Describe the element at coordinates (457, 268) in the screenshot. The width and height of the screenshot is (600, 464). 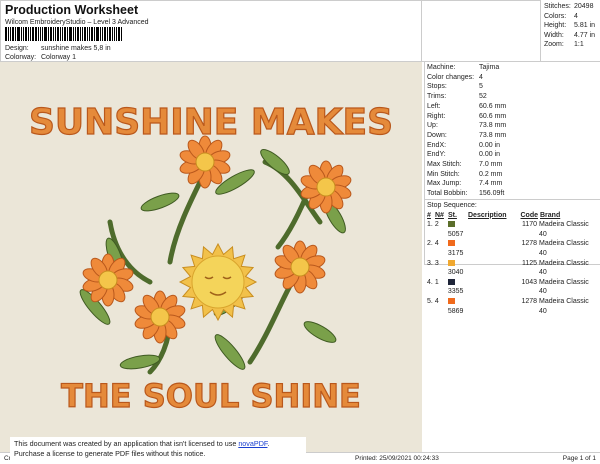
I see `stitch-cell: 3040` at that location.